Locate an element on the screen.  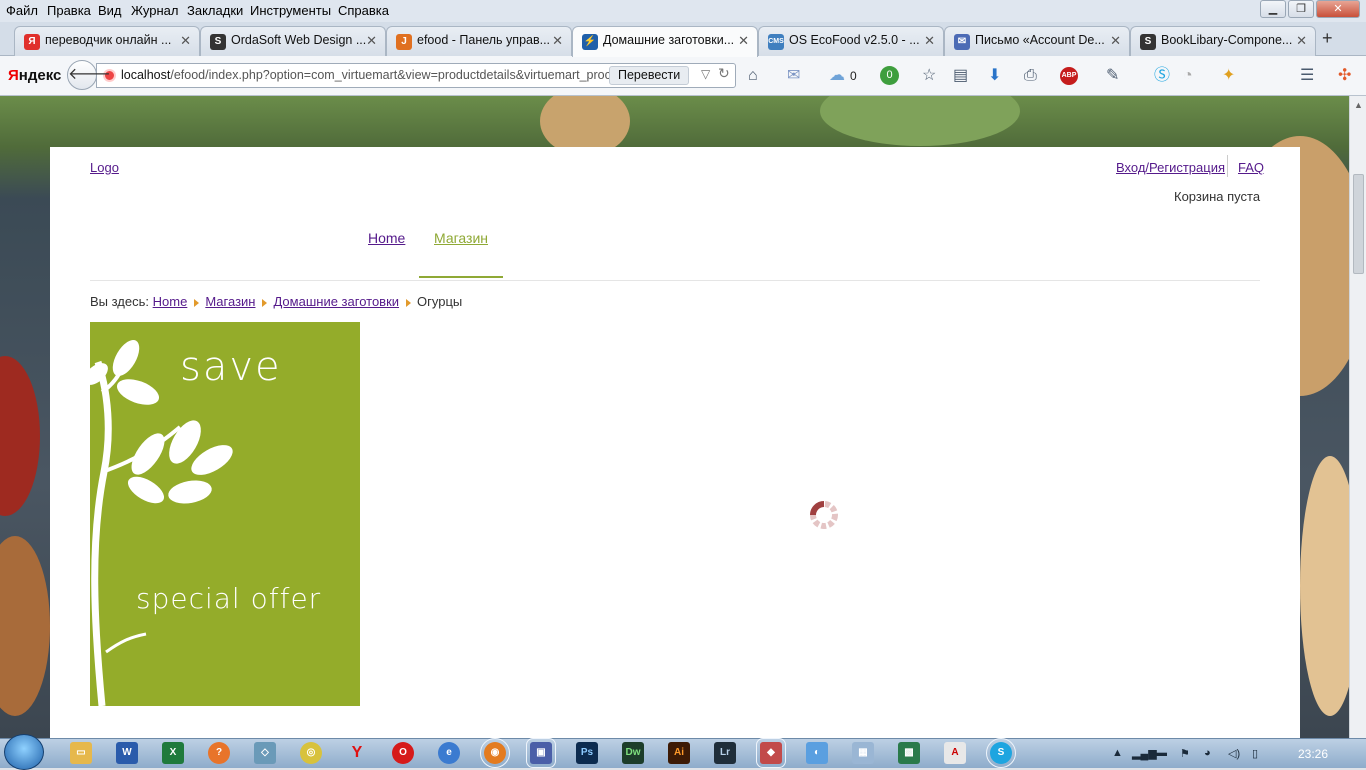
menu-tools: Инструменты is located at coordinates (290, 10).